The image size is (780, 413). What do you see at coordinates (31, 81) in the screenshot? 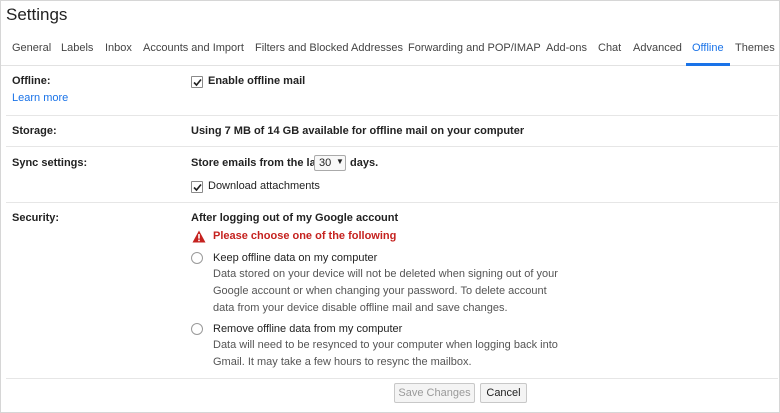
I see `offline-label: Offline:` at bounding box center [31, 81].